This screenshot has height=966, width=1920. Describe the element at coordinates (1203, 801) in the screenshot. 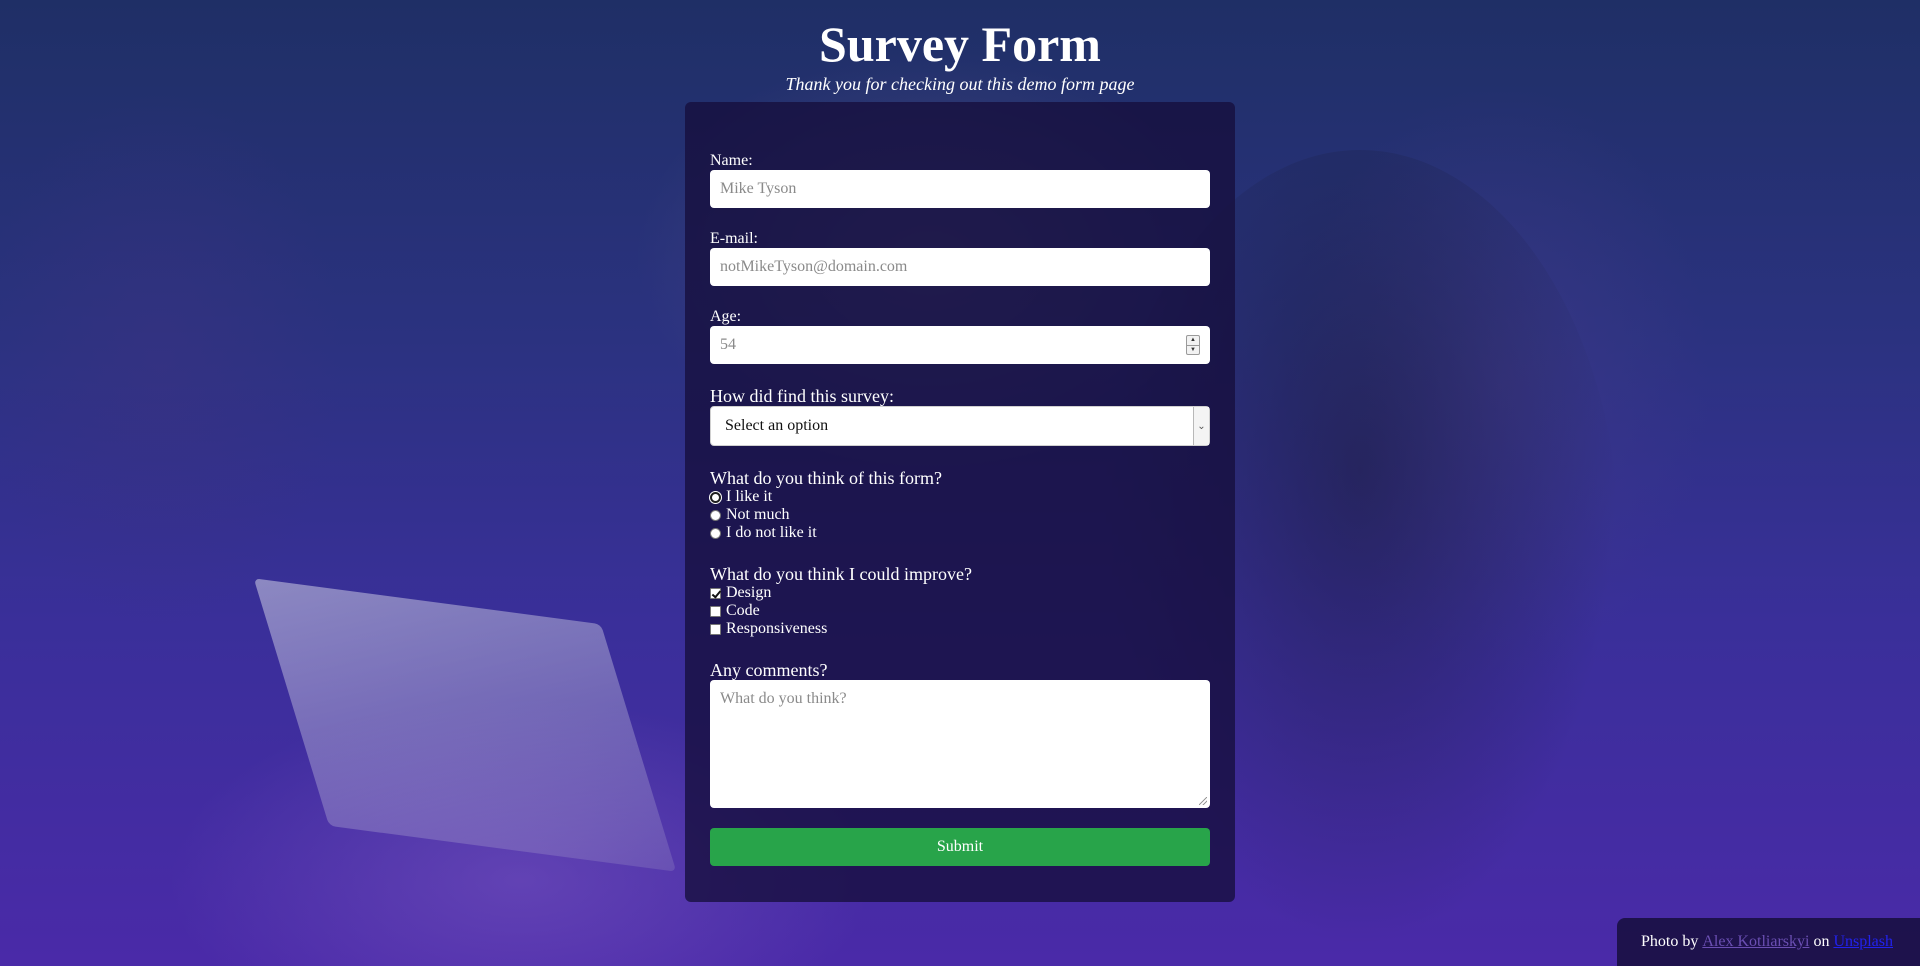

I see `resize-grip-icon` at that location.